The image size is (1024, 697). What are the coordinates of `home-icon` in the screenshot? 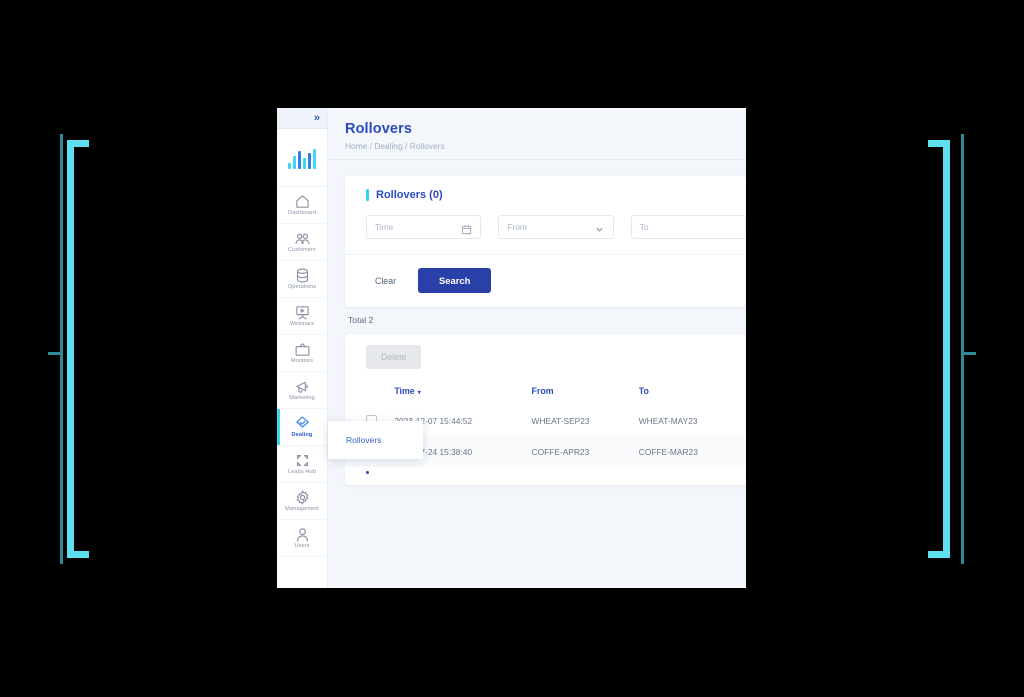 It's located at (302, 201).